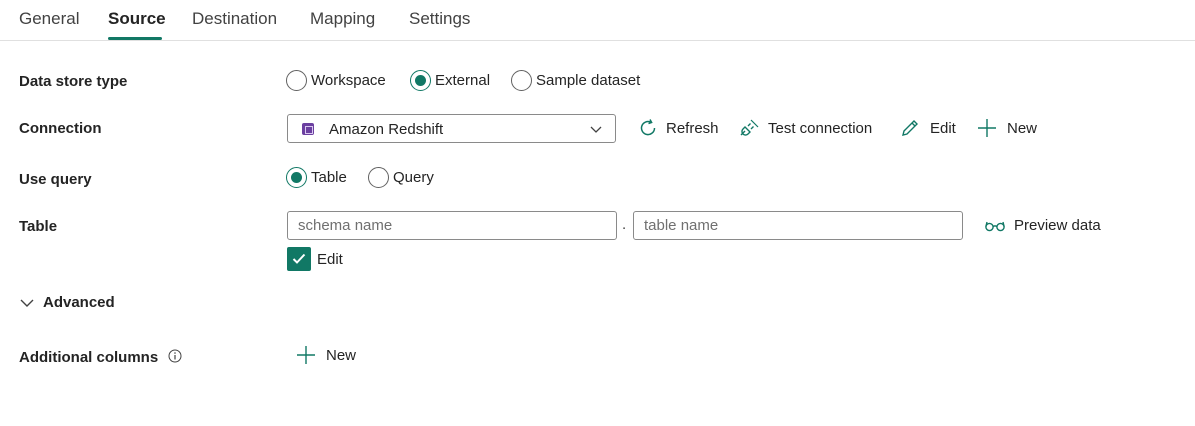 The height and width of the screenshot is (426, 1195). What do you see at coordinates (89, 357) in the screenshot?
I see `additional-columns-label: Additional columns` at bounding box center [89, 357].